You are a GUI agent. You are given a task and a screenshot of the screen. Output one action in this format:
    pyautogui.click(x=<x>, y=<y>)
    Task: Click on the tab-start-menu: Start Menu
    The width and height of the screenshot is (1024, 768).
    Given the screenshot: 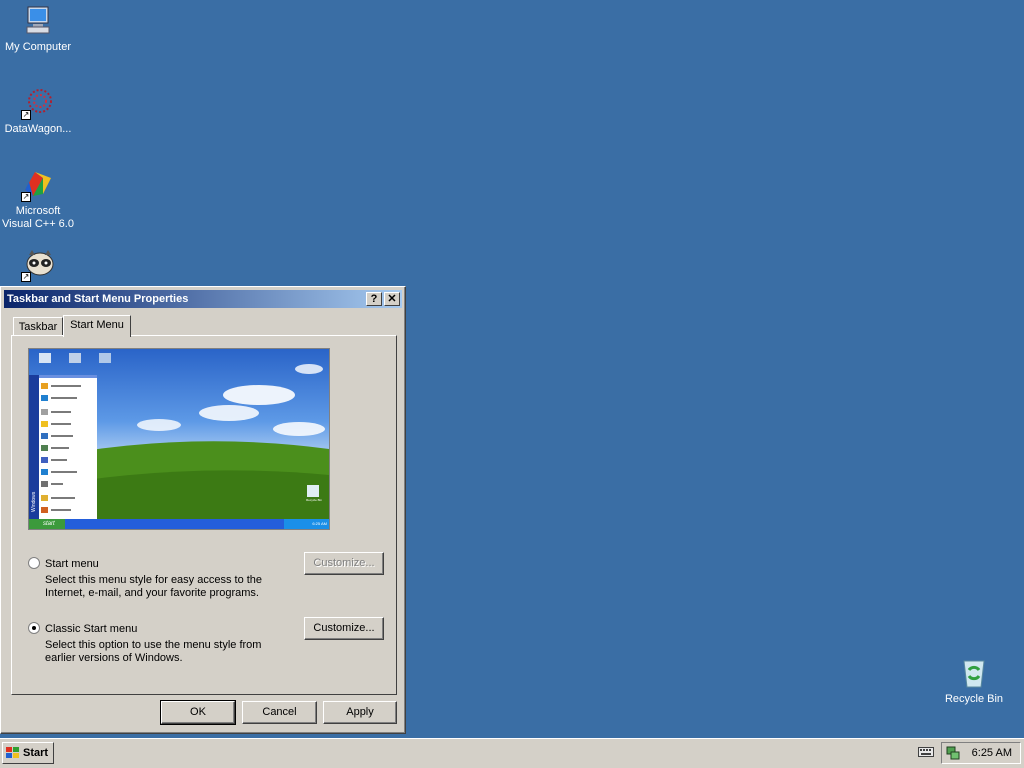 What is the action you would take?
    pyautogui.click(x=97, y=326)
    